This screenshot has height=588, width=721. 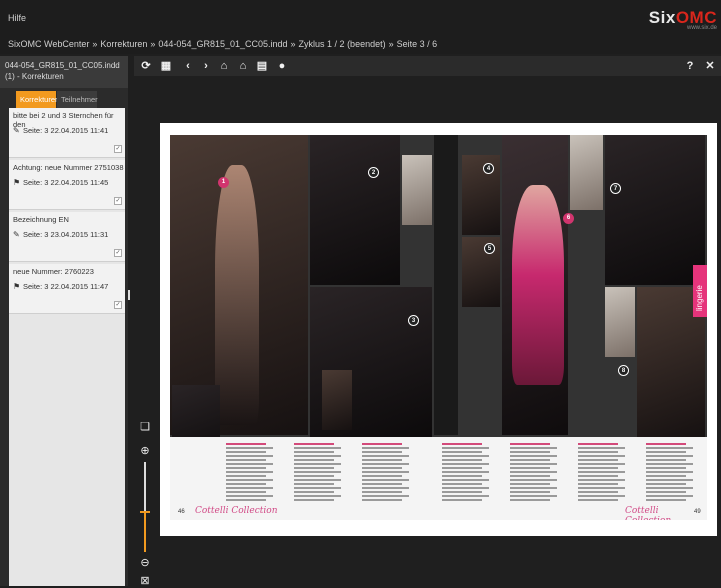 What do you see at coordinates (446, 285) in the screenshot?
I see `page-gutter` at bounding box center [446, 285].